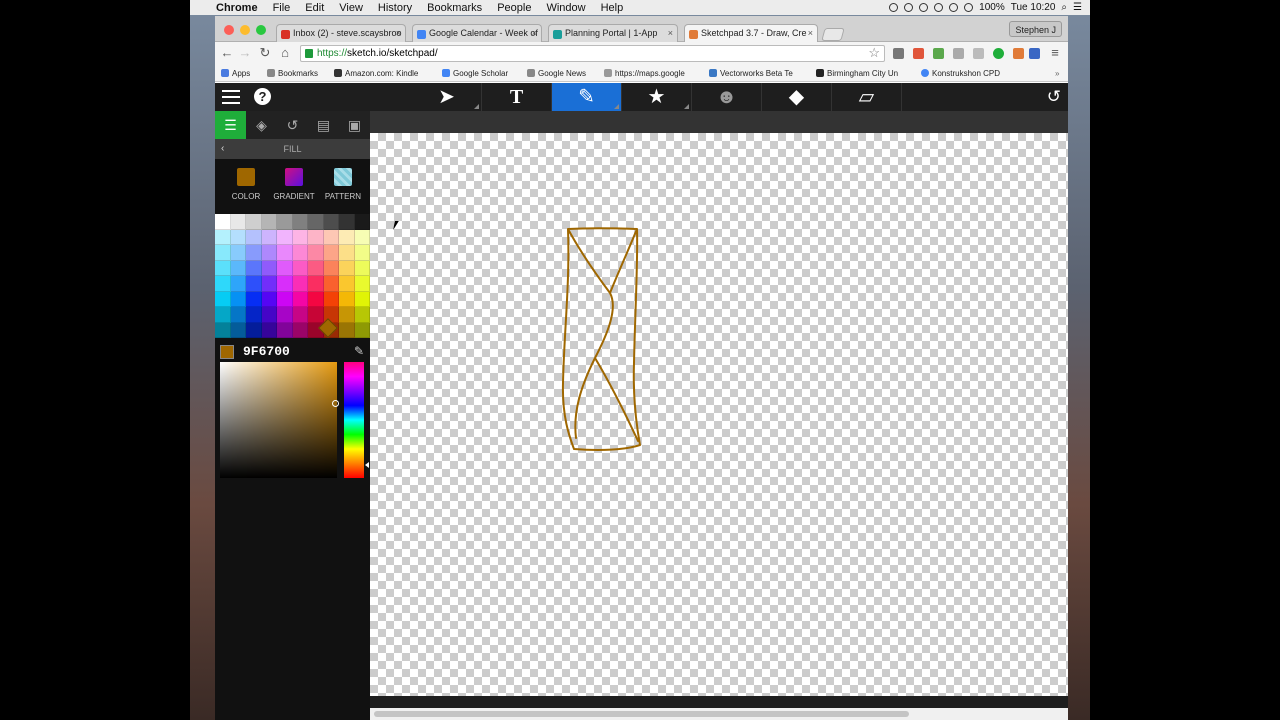  What do you see at coordinates (294, 184) in the screenshot?
I see `fill-gradient-option: GRADIENT` at bounding box center [294, 184].